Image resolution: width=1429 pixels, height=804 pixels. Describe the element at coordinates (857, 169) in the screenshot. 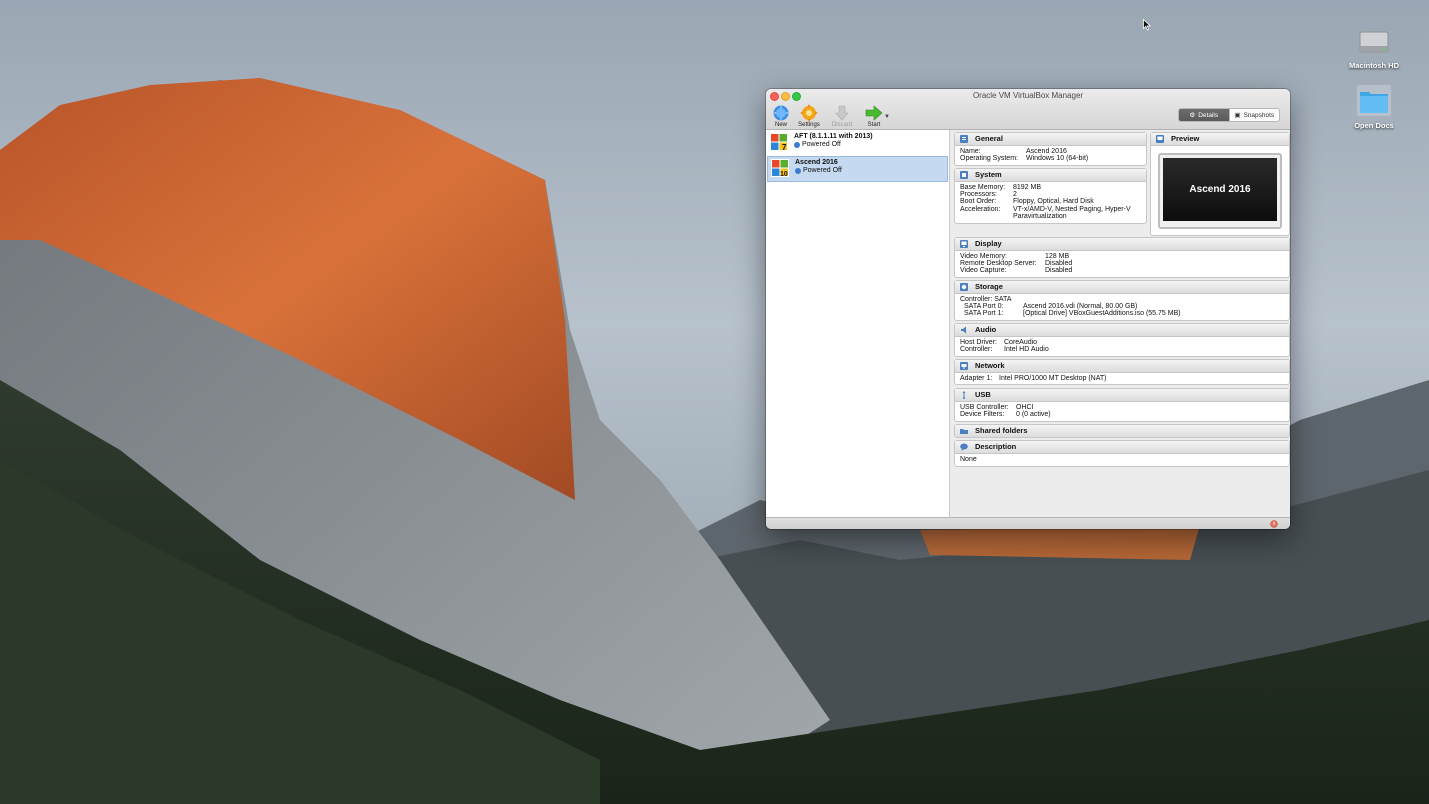

I see `vm-list-item-selected: 10 Ascend 2016 Powered Off` at that location.